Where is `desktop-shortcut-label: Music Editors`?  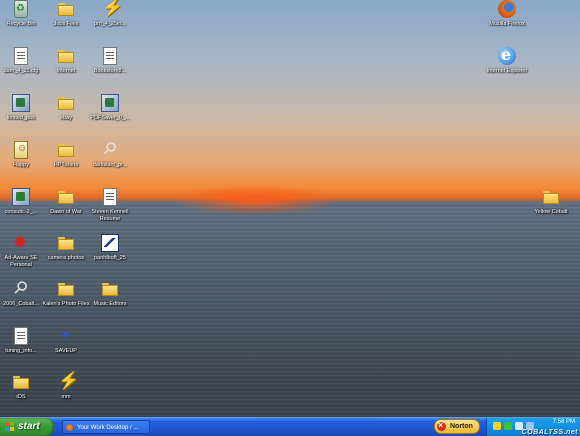
desktop-shortcut-label: Music Editors is located at coordinates (110, 304).